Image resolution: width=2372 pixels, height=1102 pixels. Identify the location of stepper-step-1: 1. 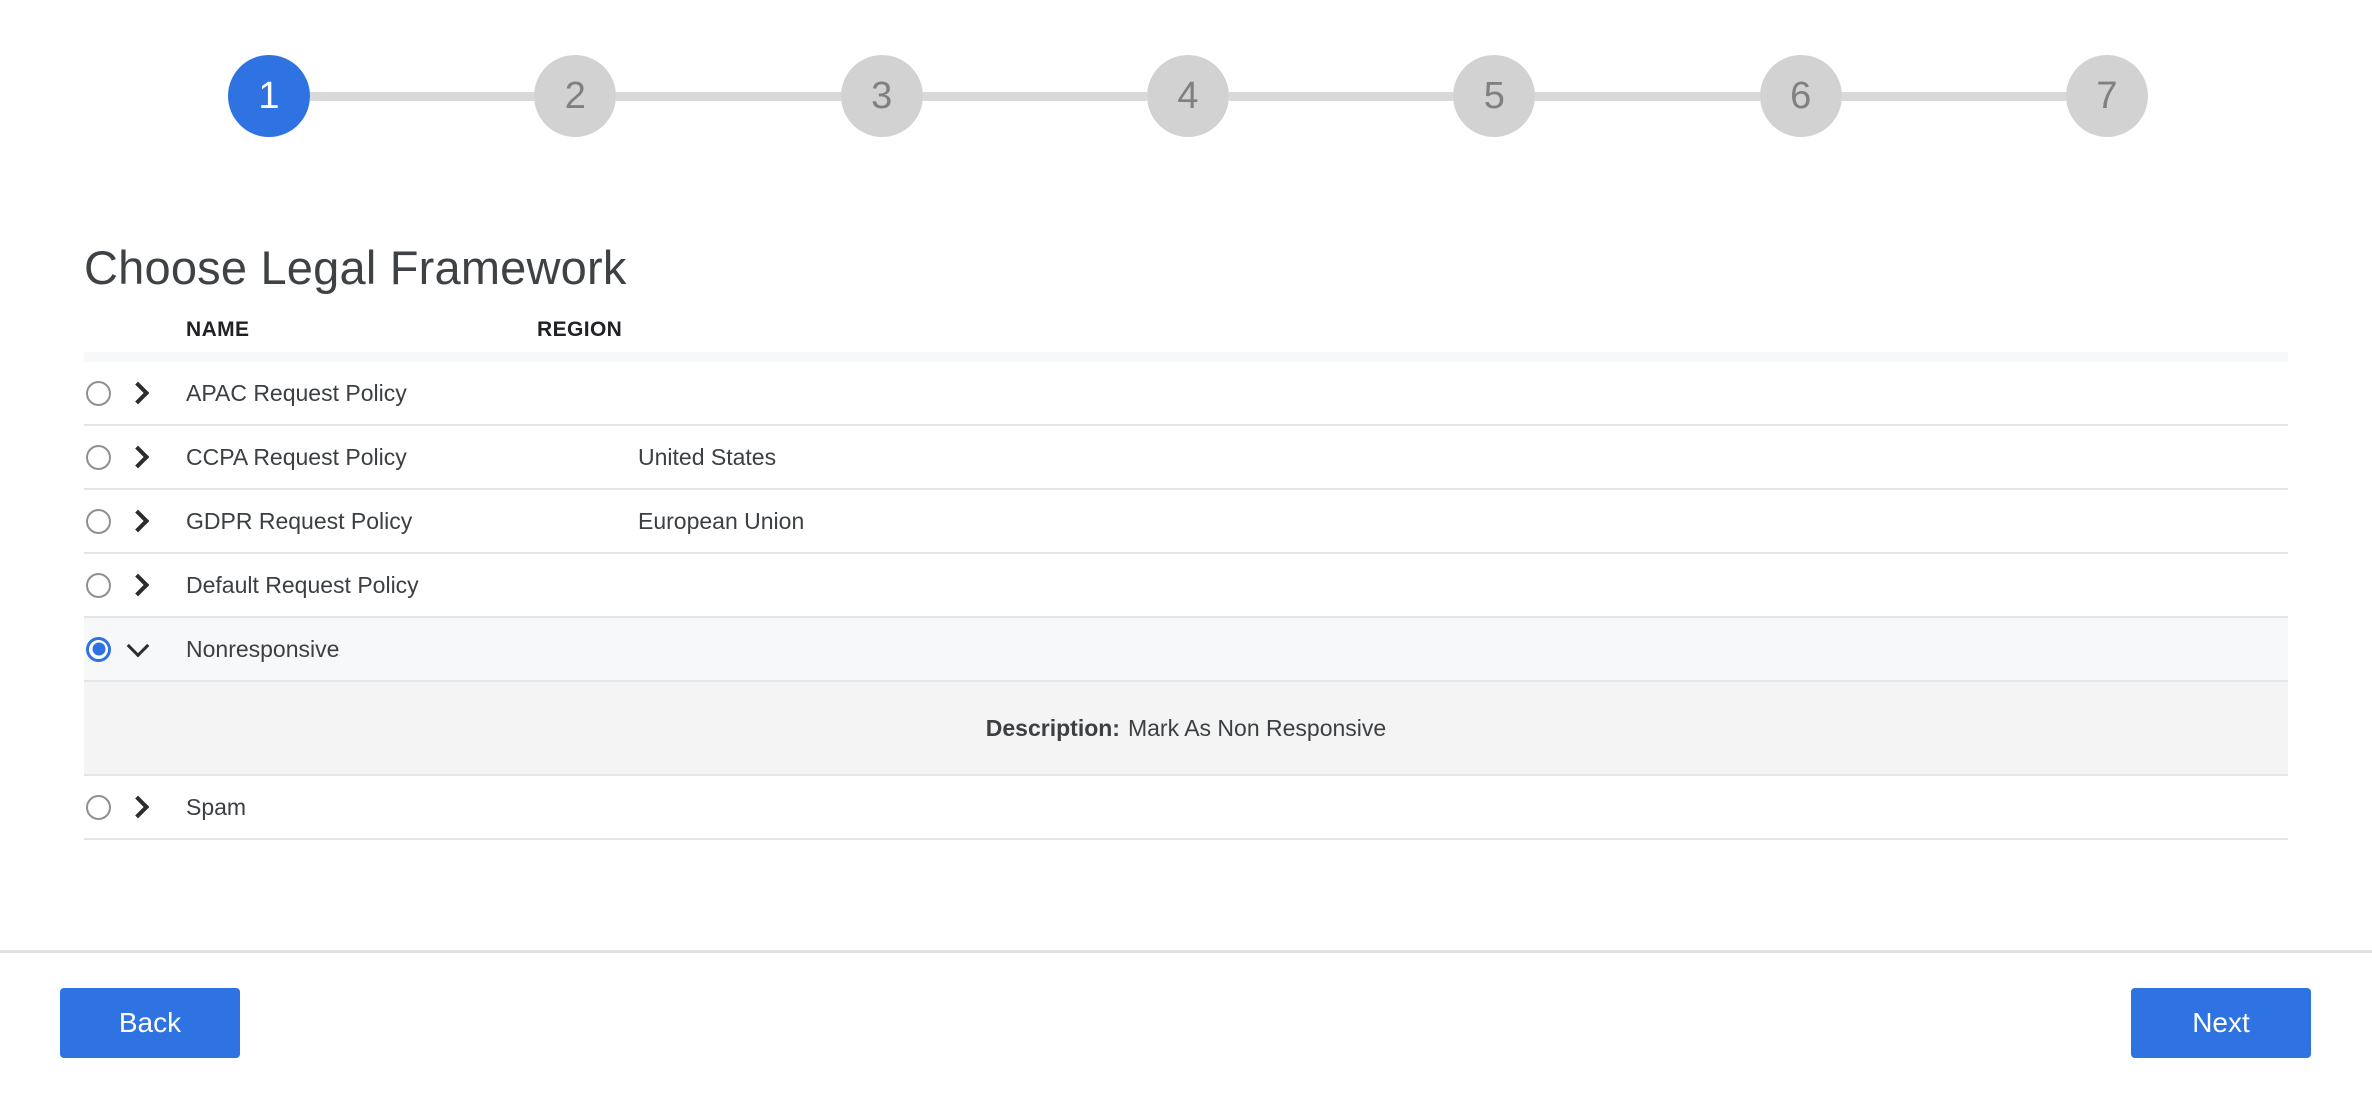
(269, 96).